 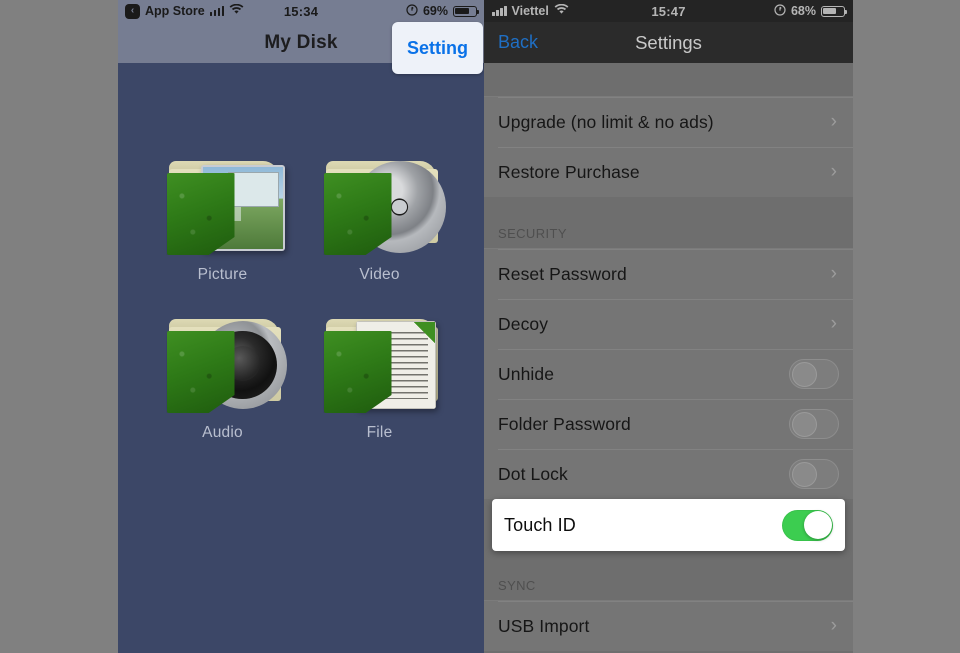 I want to click on row-label: Reset Password, so click(x=562, y=273).